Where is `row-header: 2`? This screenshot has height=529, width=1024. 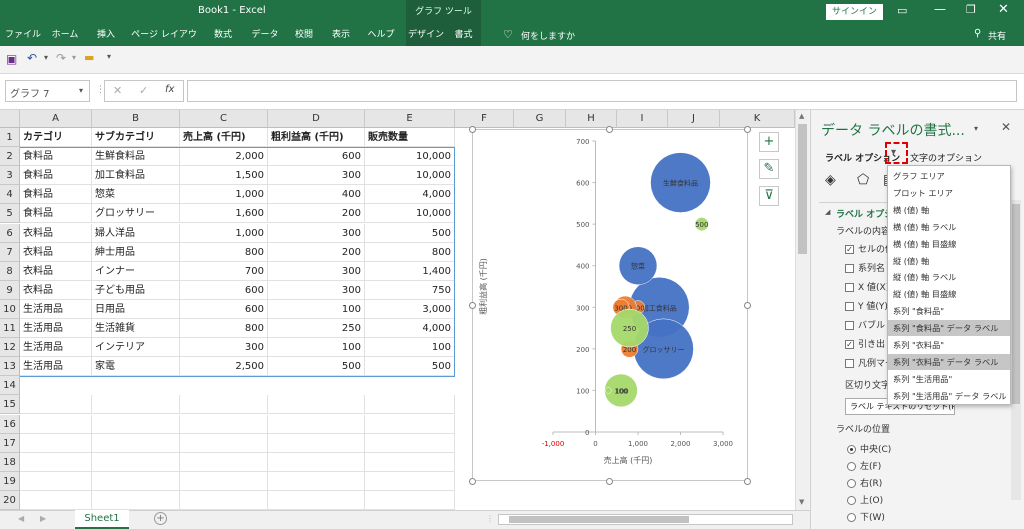
row-header: 2 is located at coordinates (10, 157).